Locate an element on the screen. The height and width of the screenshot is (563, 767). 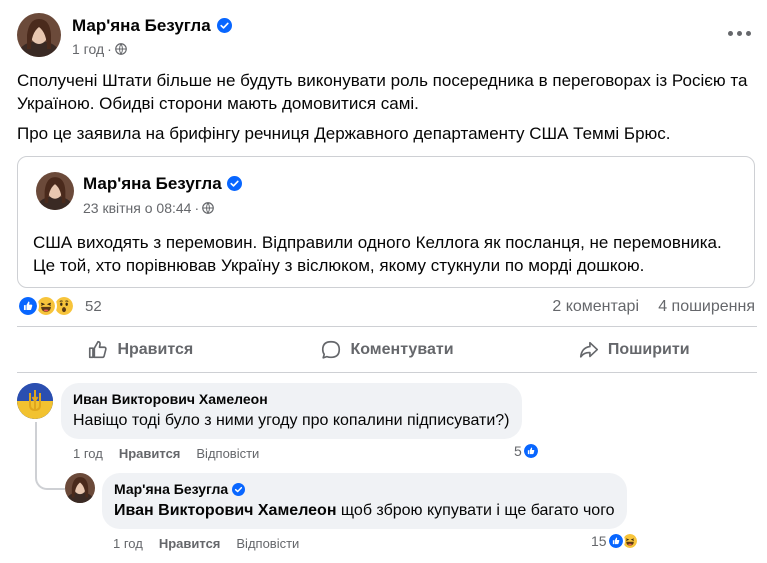
post-header: Мар'яна Безугла 1 год · is located at coordinates (387, 38).